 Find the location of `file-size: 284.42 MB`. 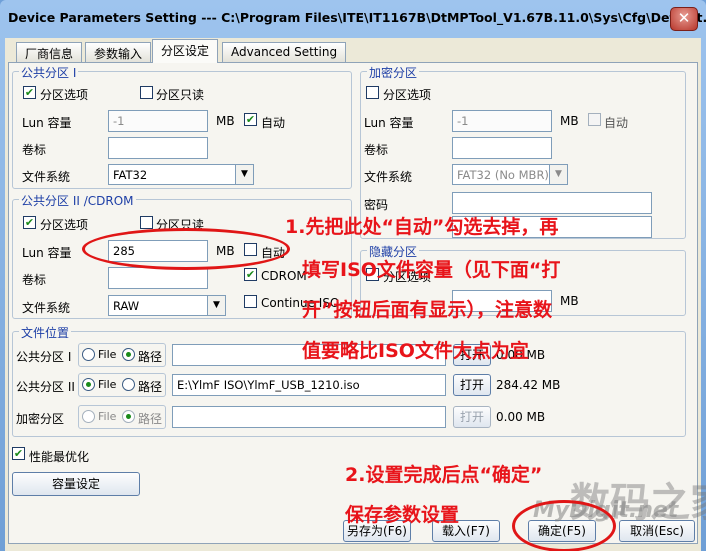

file-size: 284.42 MB is located at coordinates (528, 385).